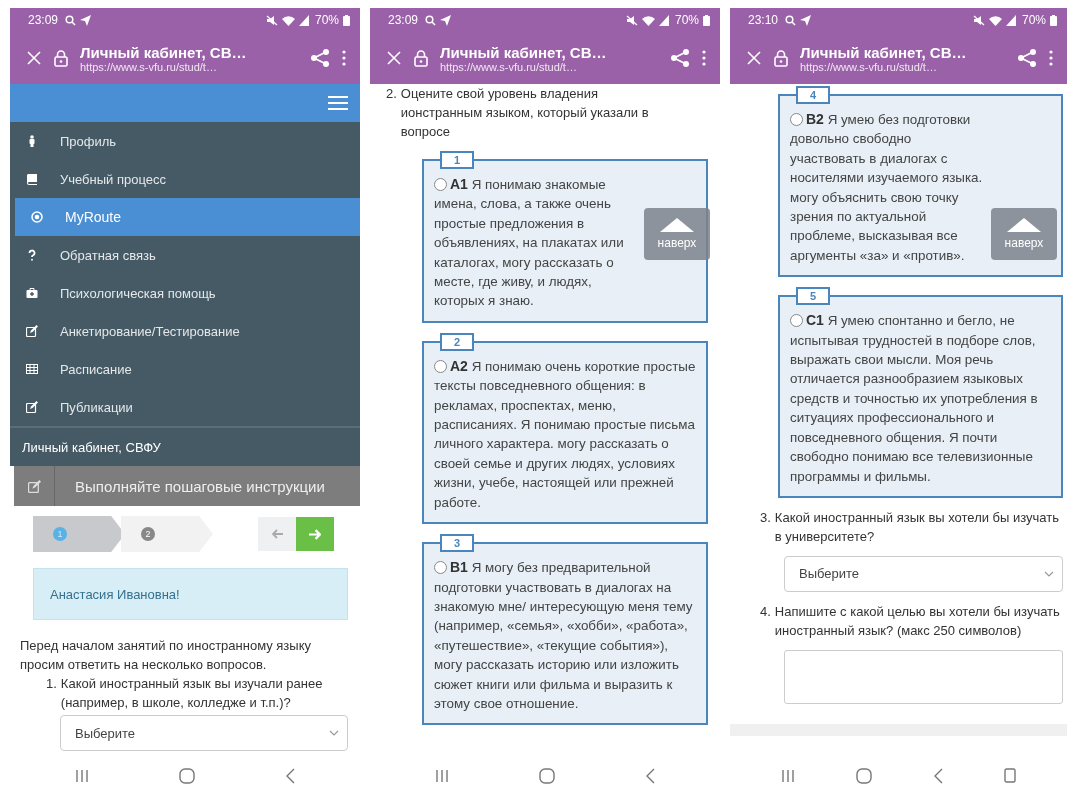 The width and height of the screenshot is (1067, 791). What do you see at coordinates (1010, 776) in the screenshot?
I see `rotate-screen-icon` at bounding box center [1010, 776].